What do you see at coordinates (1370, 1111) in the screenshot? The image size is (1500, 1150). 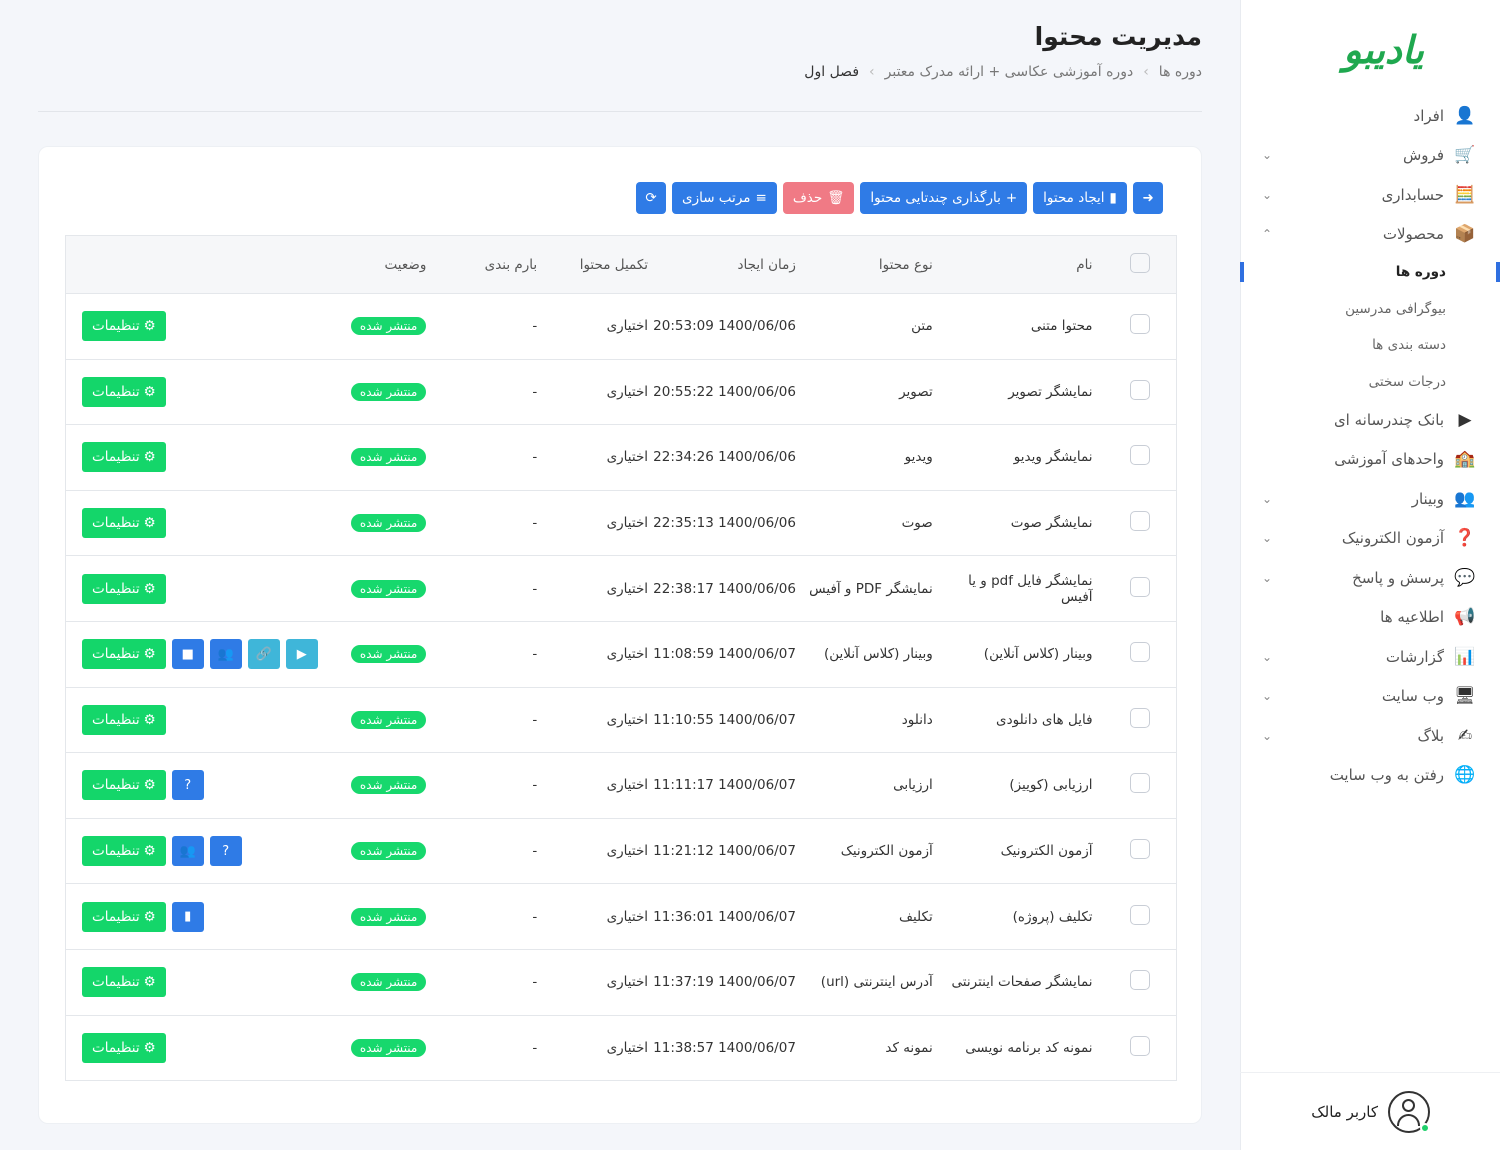 I see `user-profile: کاربر مالک` at bounding box center [1370, 1111].